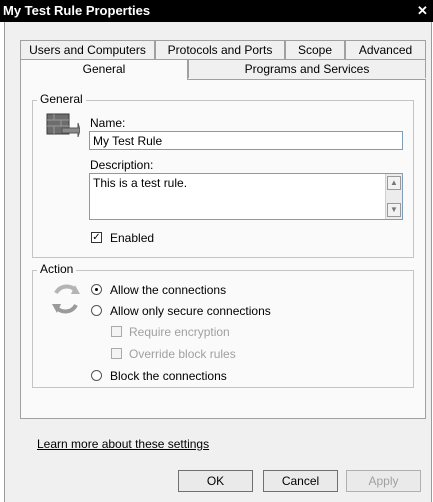 The width and height of the screenshot is (433, 502). I want to click on apply-button: Apply, so click(383, 481).